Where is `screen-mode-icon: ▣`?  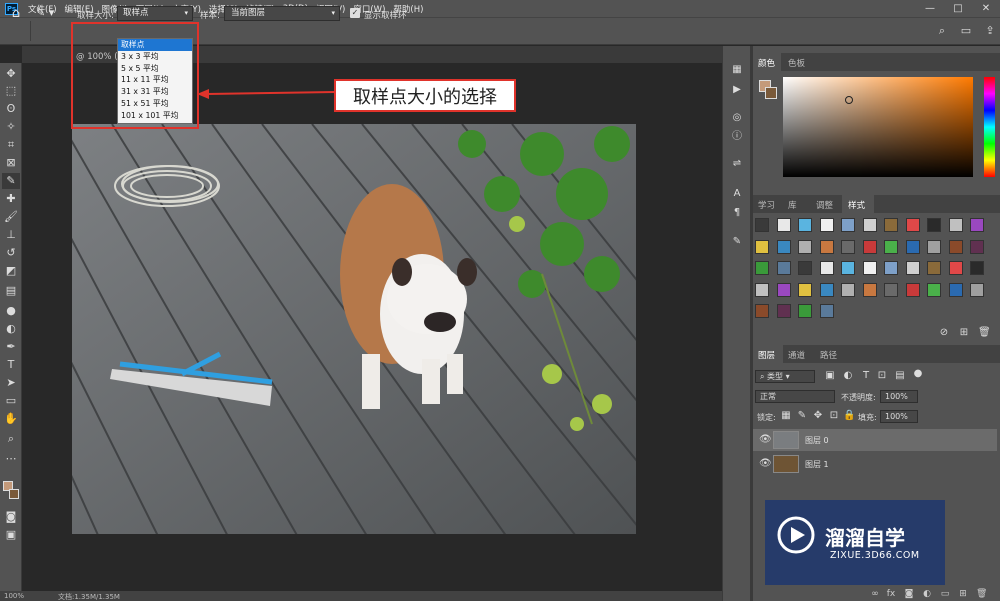 screen-mode-icon: ▣ is located at coordinates (11, 535).